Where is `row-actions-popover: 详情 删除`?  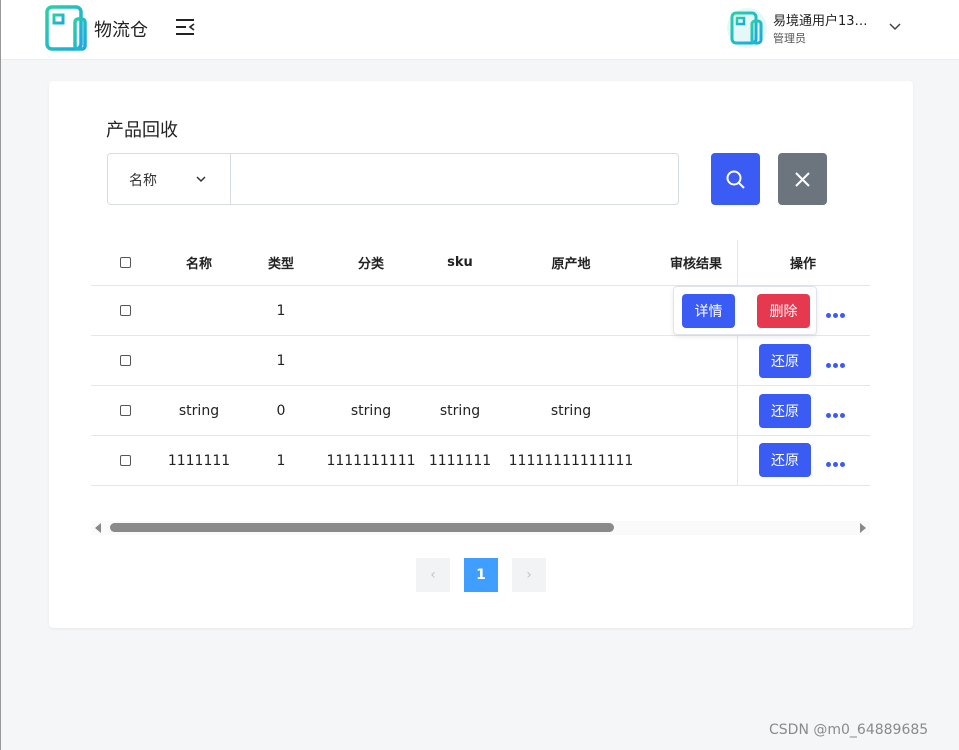 row-actions-popover: 详情 删除 is located at coordinates (745, 310).